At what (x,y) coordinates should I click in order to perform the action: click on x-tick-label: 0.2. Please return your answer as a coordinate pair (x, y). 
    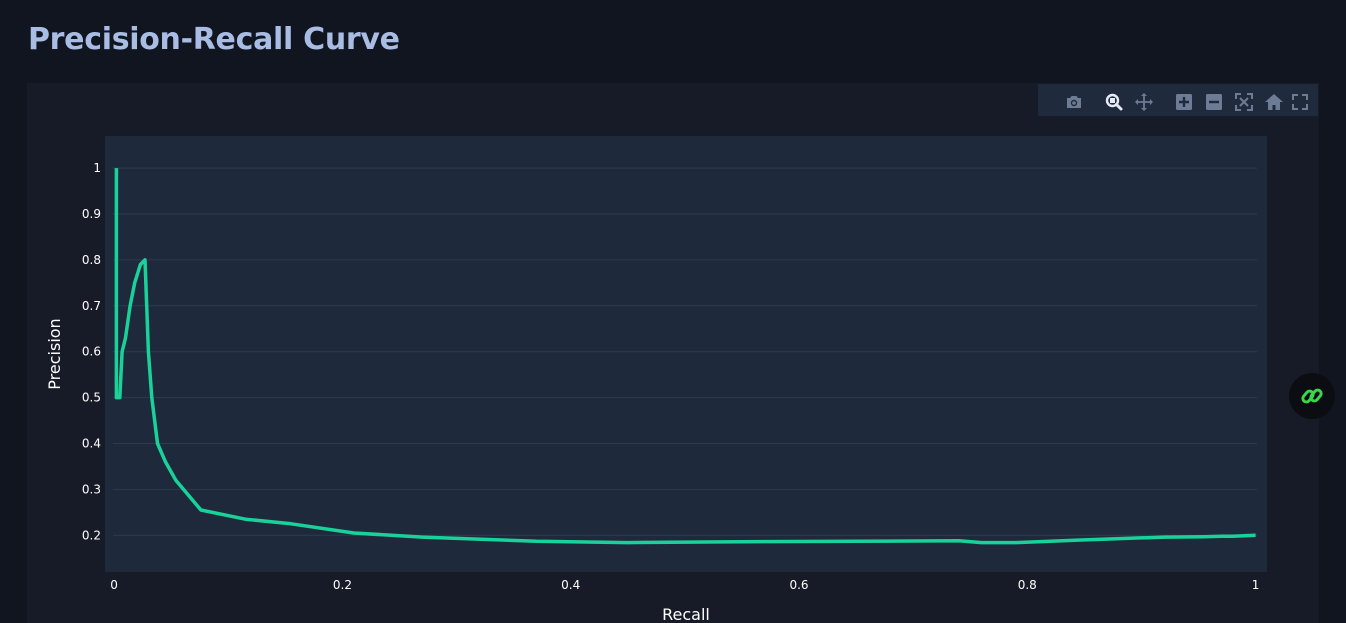
    Looking at the image, I should click on (342, 585).